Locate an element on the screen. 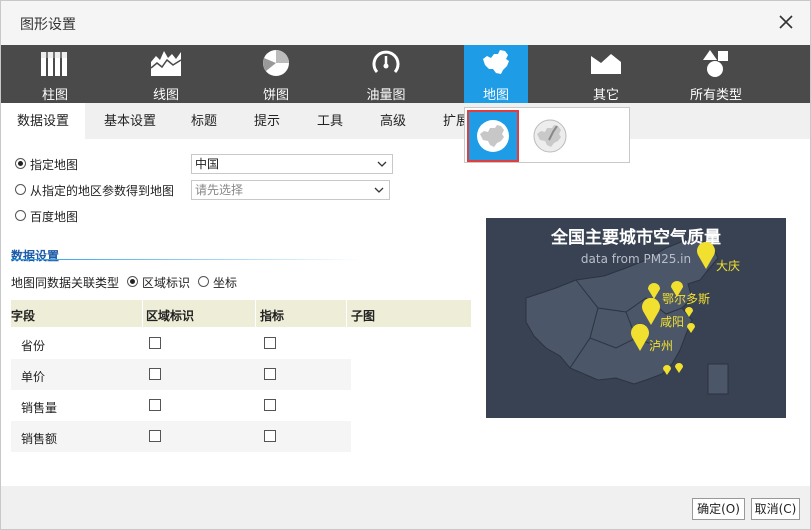  point-map-icon is located at coordinates (550, 136).